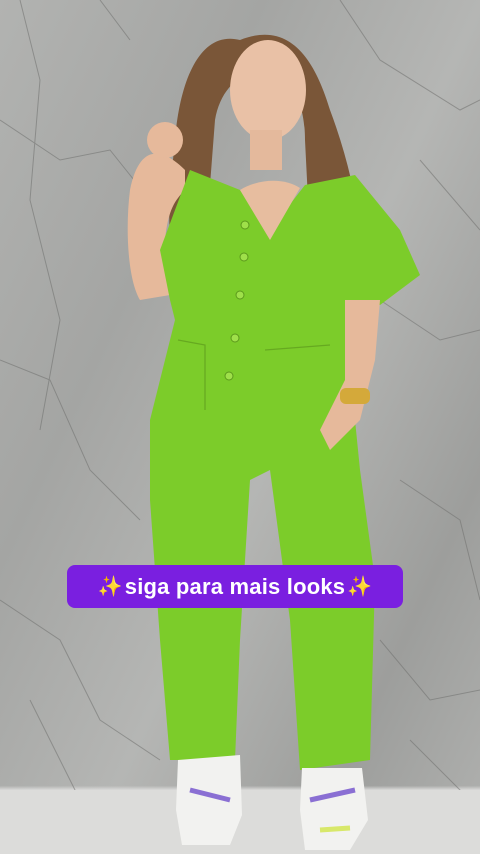 The height and width of the screenshot is (854, 480). I want to click on face, so click(268, 90).